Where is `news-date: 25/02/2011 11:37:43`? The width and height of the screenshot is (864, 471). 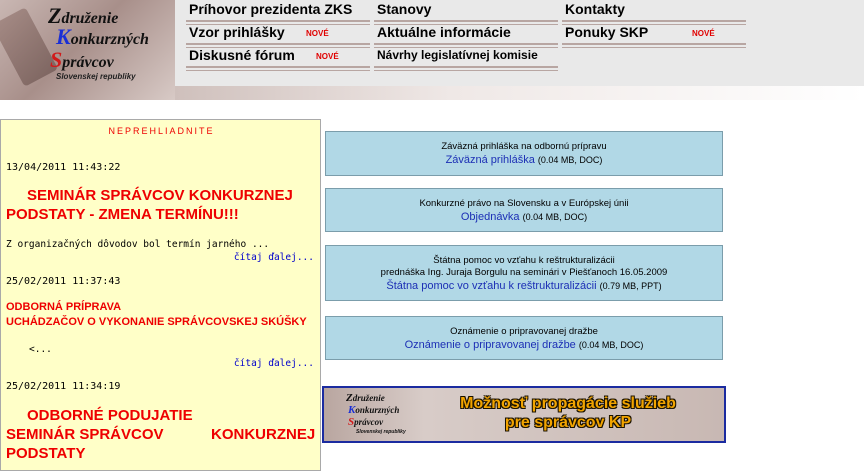 news-date: 25/02/2011 11:37:43 is located at coordinates (63, 281).